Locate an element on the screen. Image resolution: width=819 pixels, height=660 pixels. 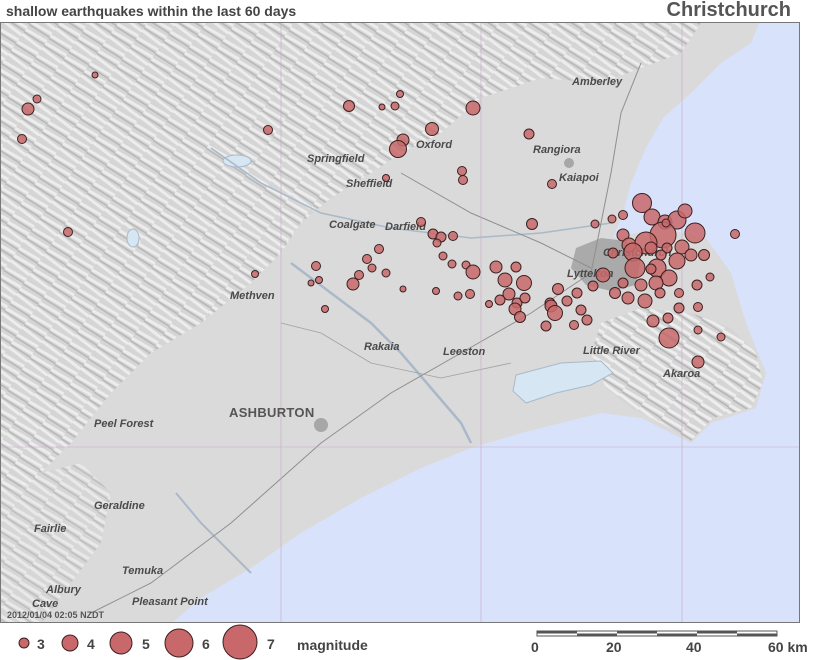
label-kaiapoi: Kaiapoi is located at coordinates (579, 178).